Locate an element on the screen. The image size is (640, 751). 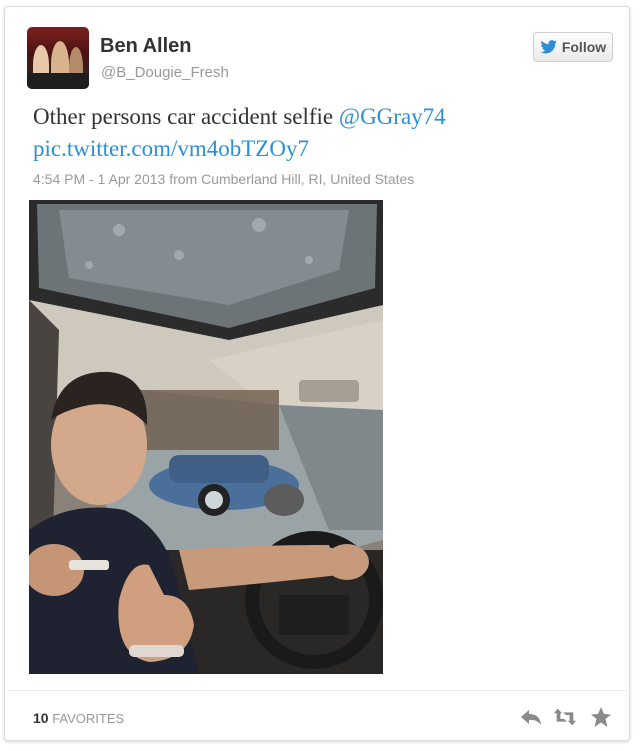
follow-button: Follow is located at coordinates (573, 47).